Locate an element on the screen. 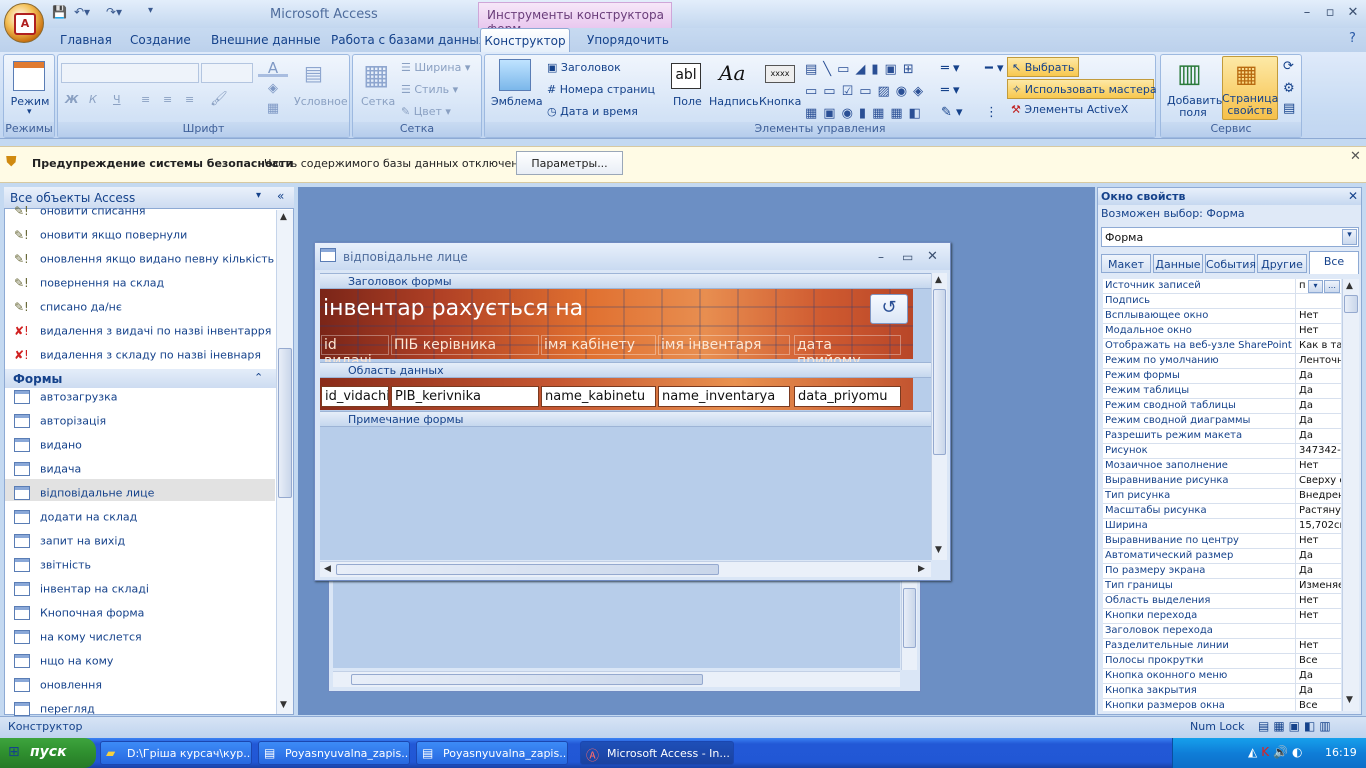 This screenshot has width=1366, height=768. form-maximize-icon: ▭ is located at coordinates (907, 257).